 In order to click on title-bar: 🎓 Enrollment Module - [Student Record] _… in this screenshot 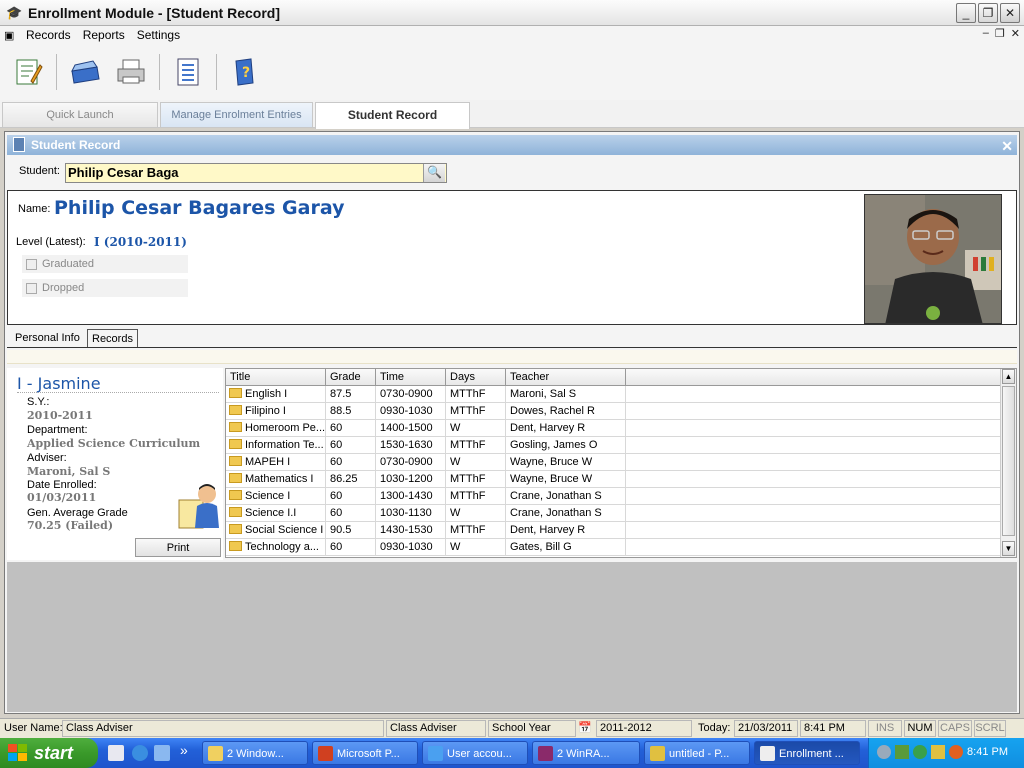, I will do `click(512, 13)`.